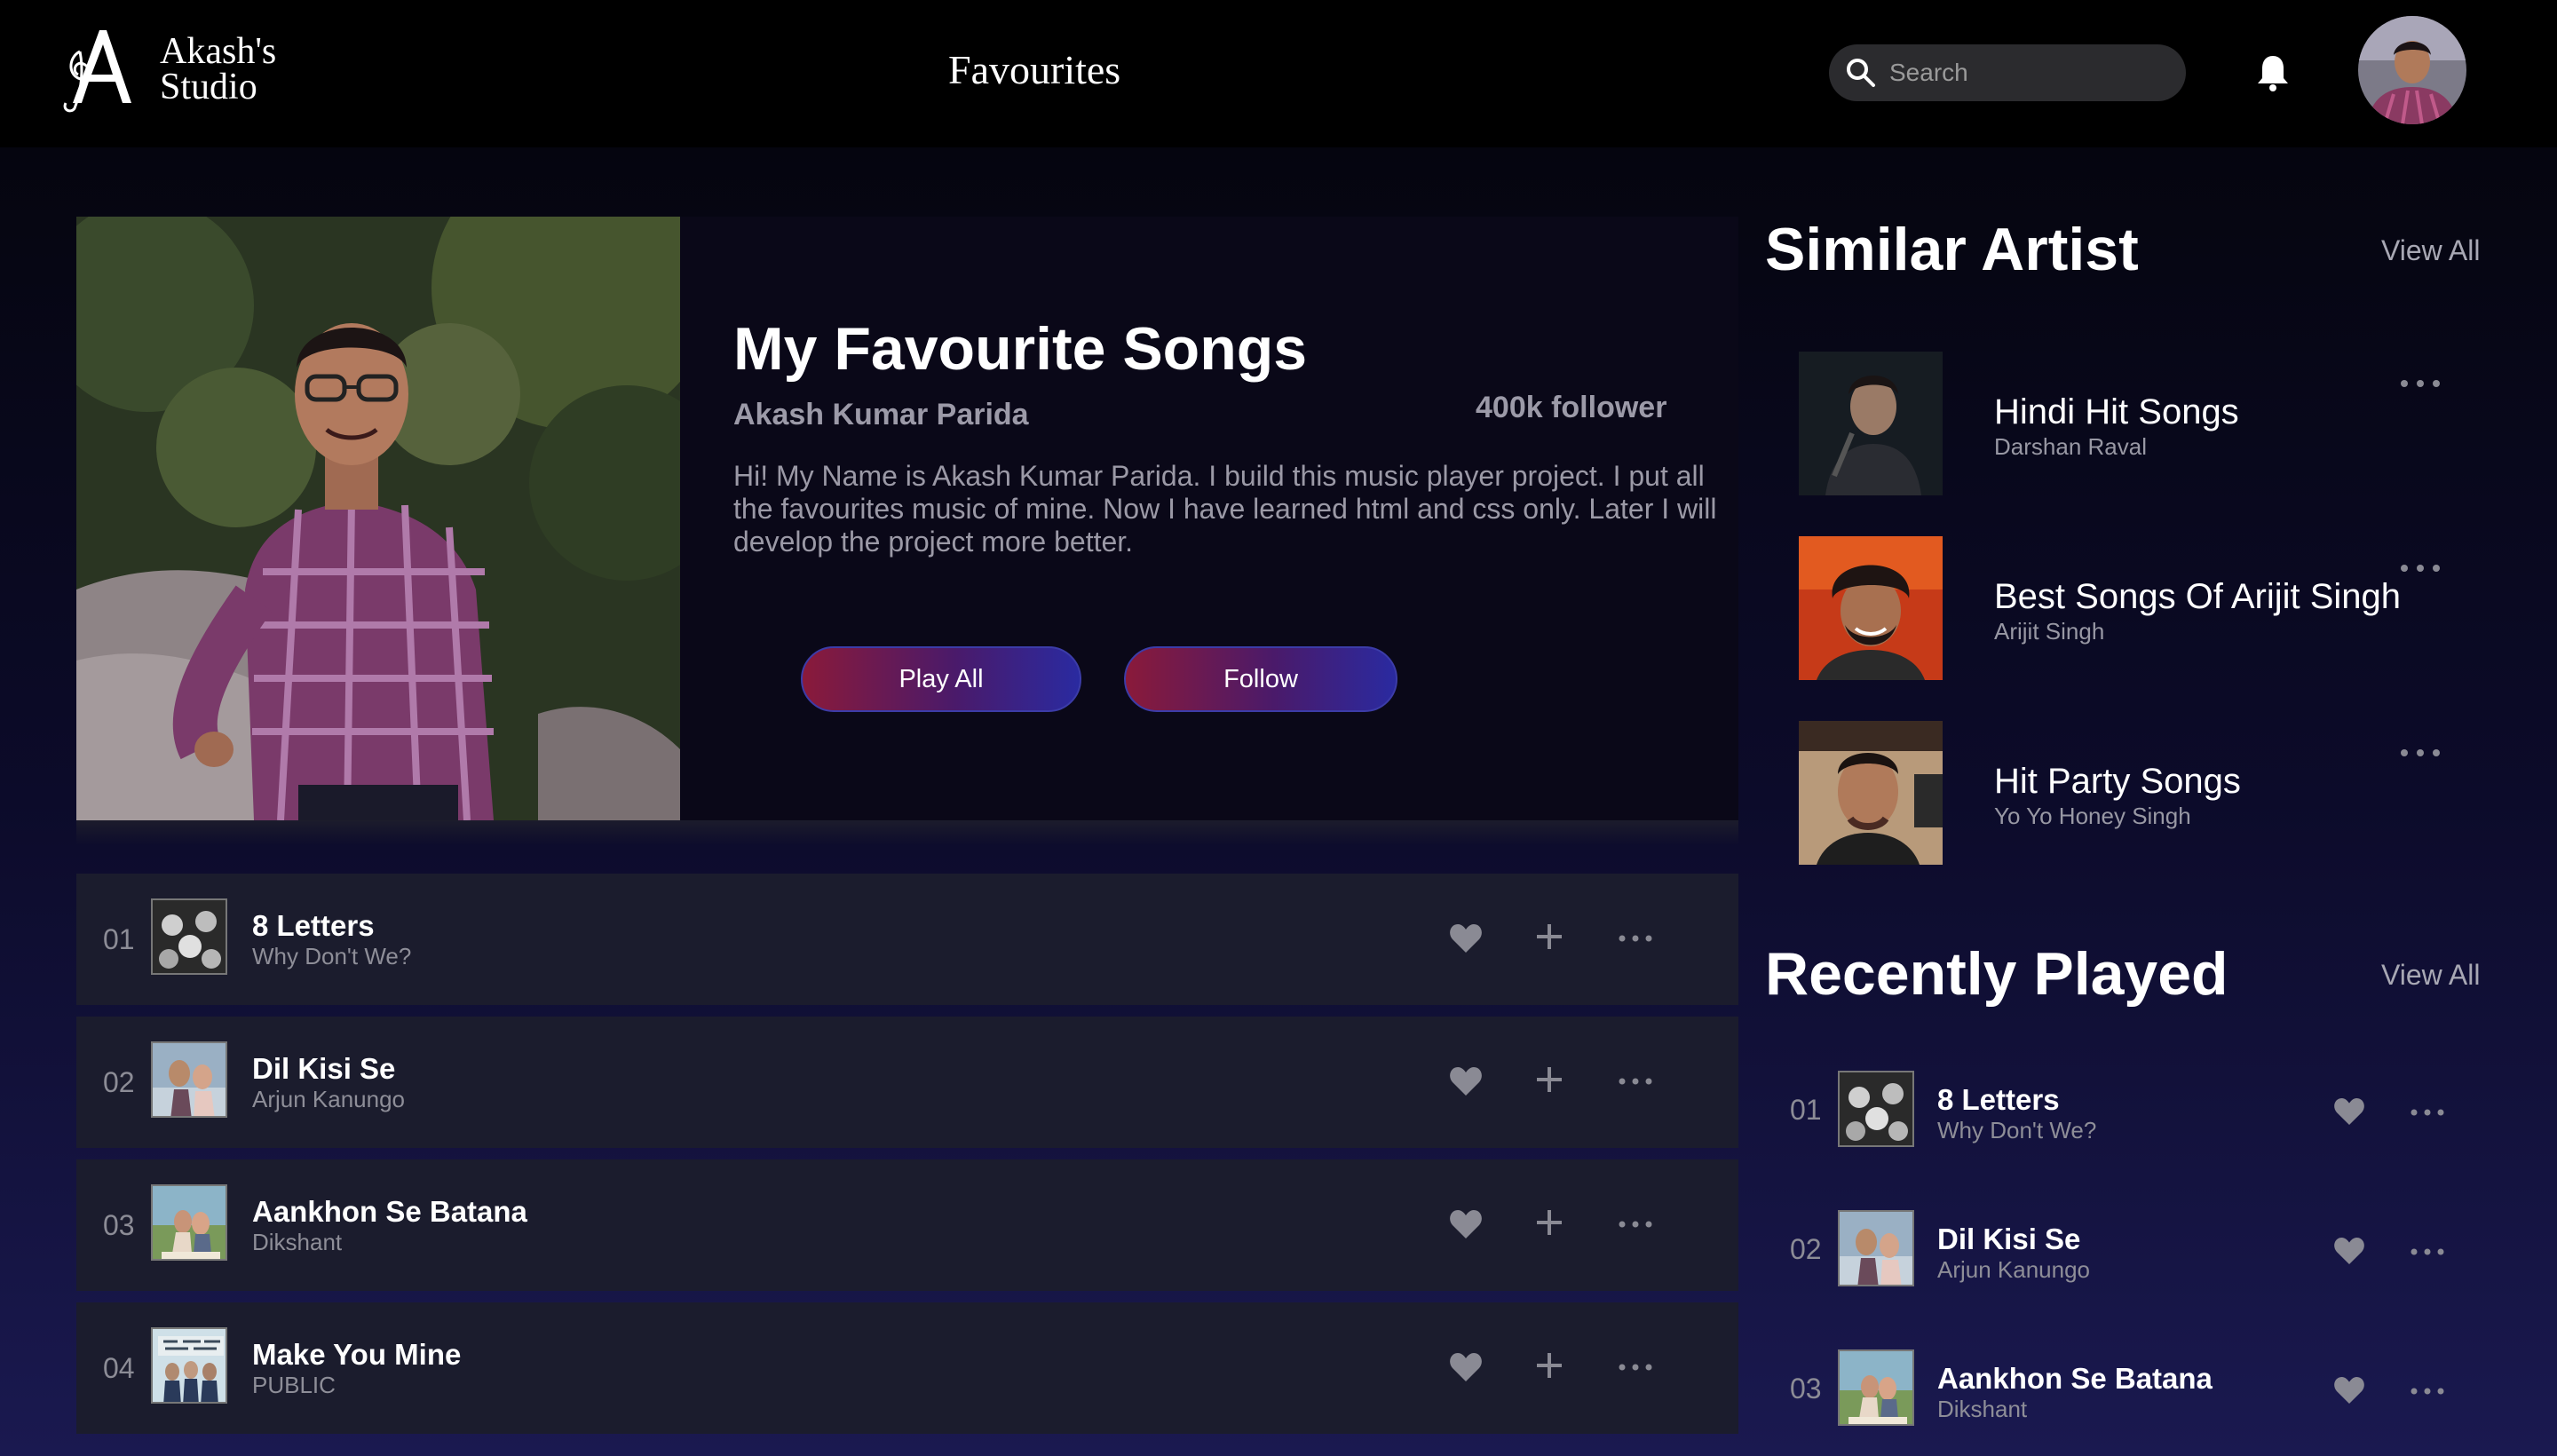  What do you see at coordinates (881, 415) in the screenshot?
I see `playlist-owner: Akash Kumar Parida` at bounding box center [881, 415].